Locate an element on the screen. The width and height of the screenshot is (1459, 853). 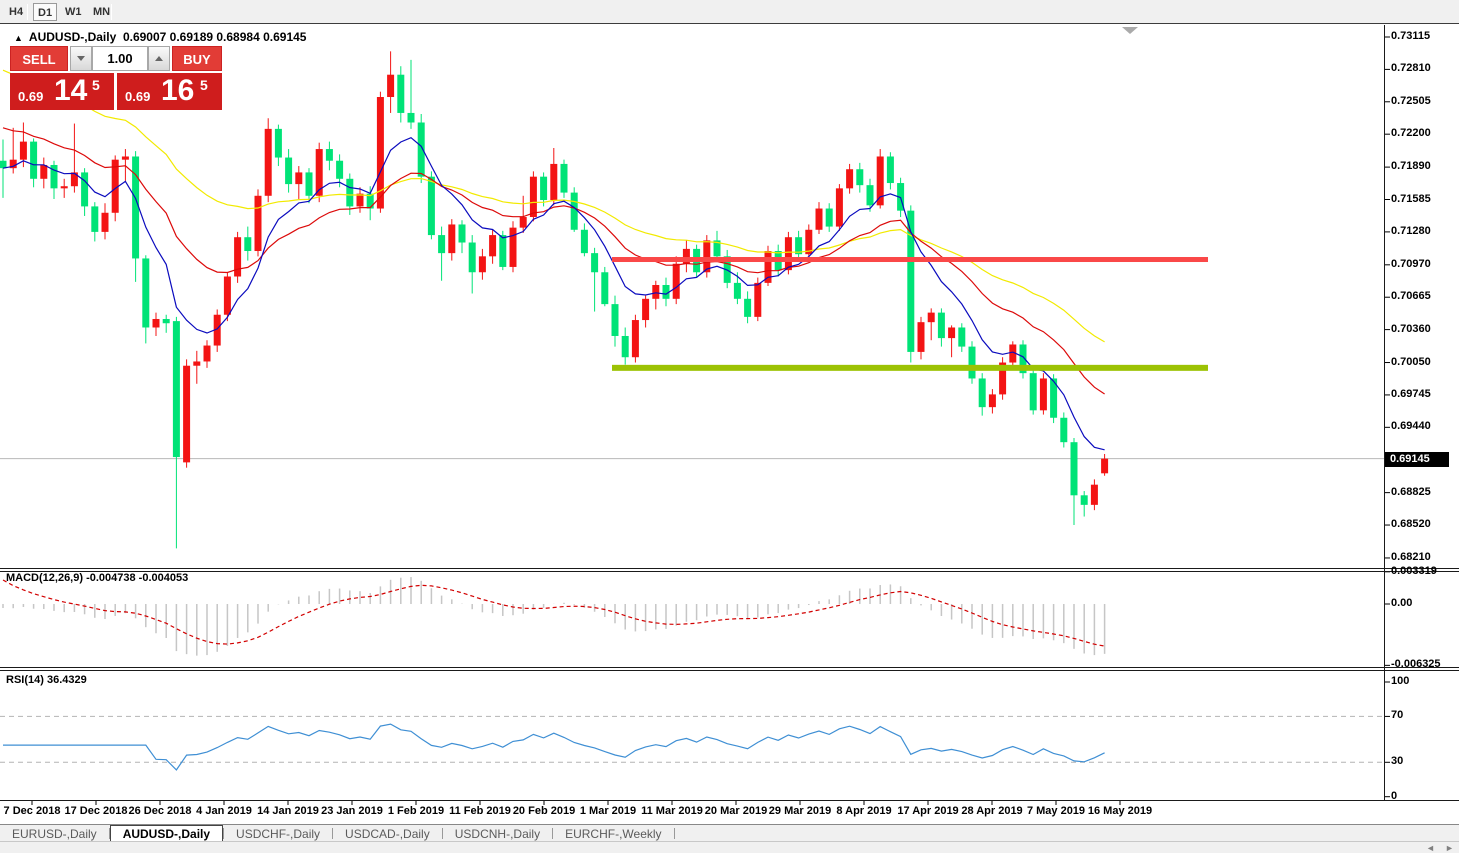
price-tick-label: 0.70665 is located at coordinates (1411, 296).